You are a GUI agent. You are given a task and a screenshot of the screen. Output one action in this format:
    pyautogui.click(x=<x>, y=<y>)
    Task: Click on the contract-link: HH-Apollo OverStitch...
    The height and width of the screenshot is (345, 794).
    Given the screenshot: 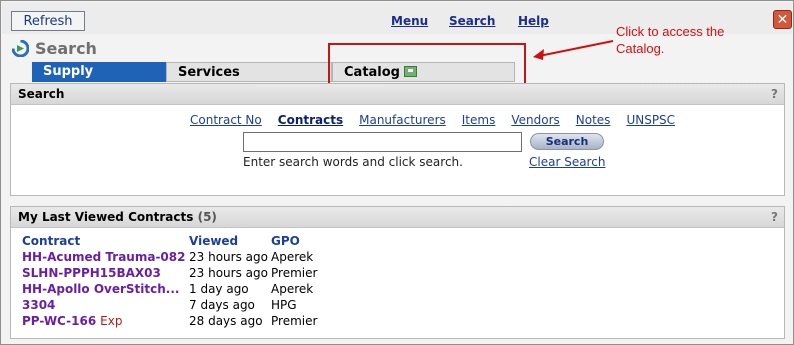 What is the action you would take?
    pyautogui.click(x=100, y=289)
    